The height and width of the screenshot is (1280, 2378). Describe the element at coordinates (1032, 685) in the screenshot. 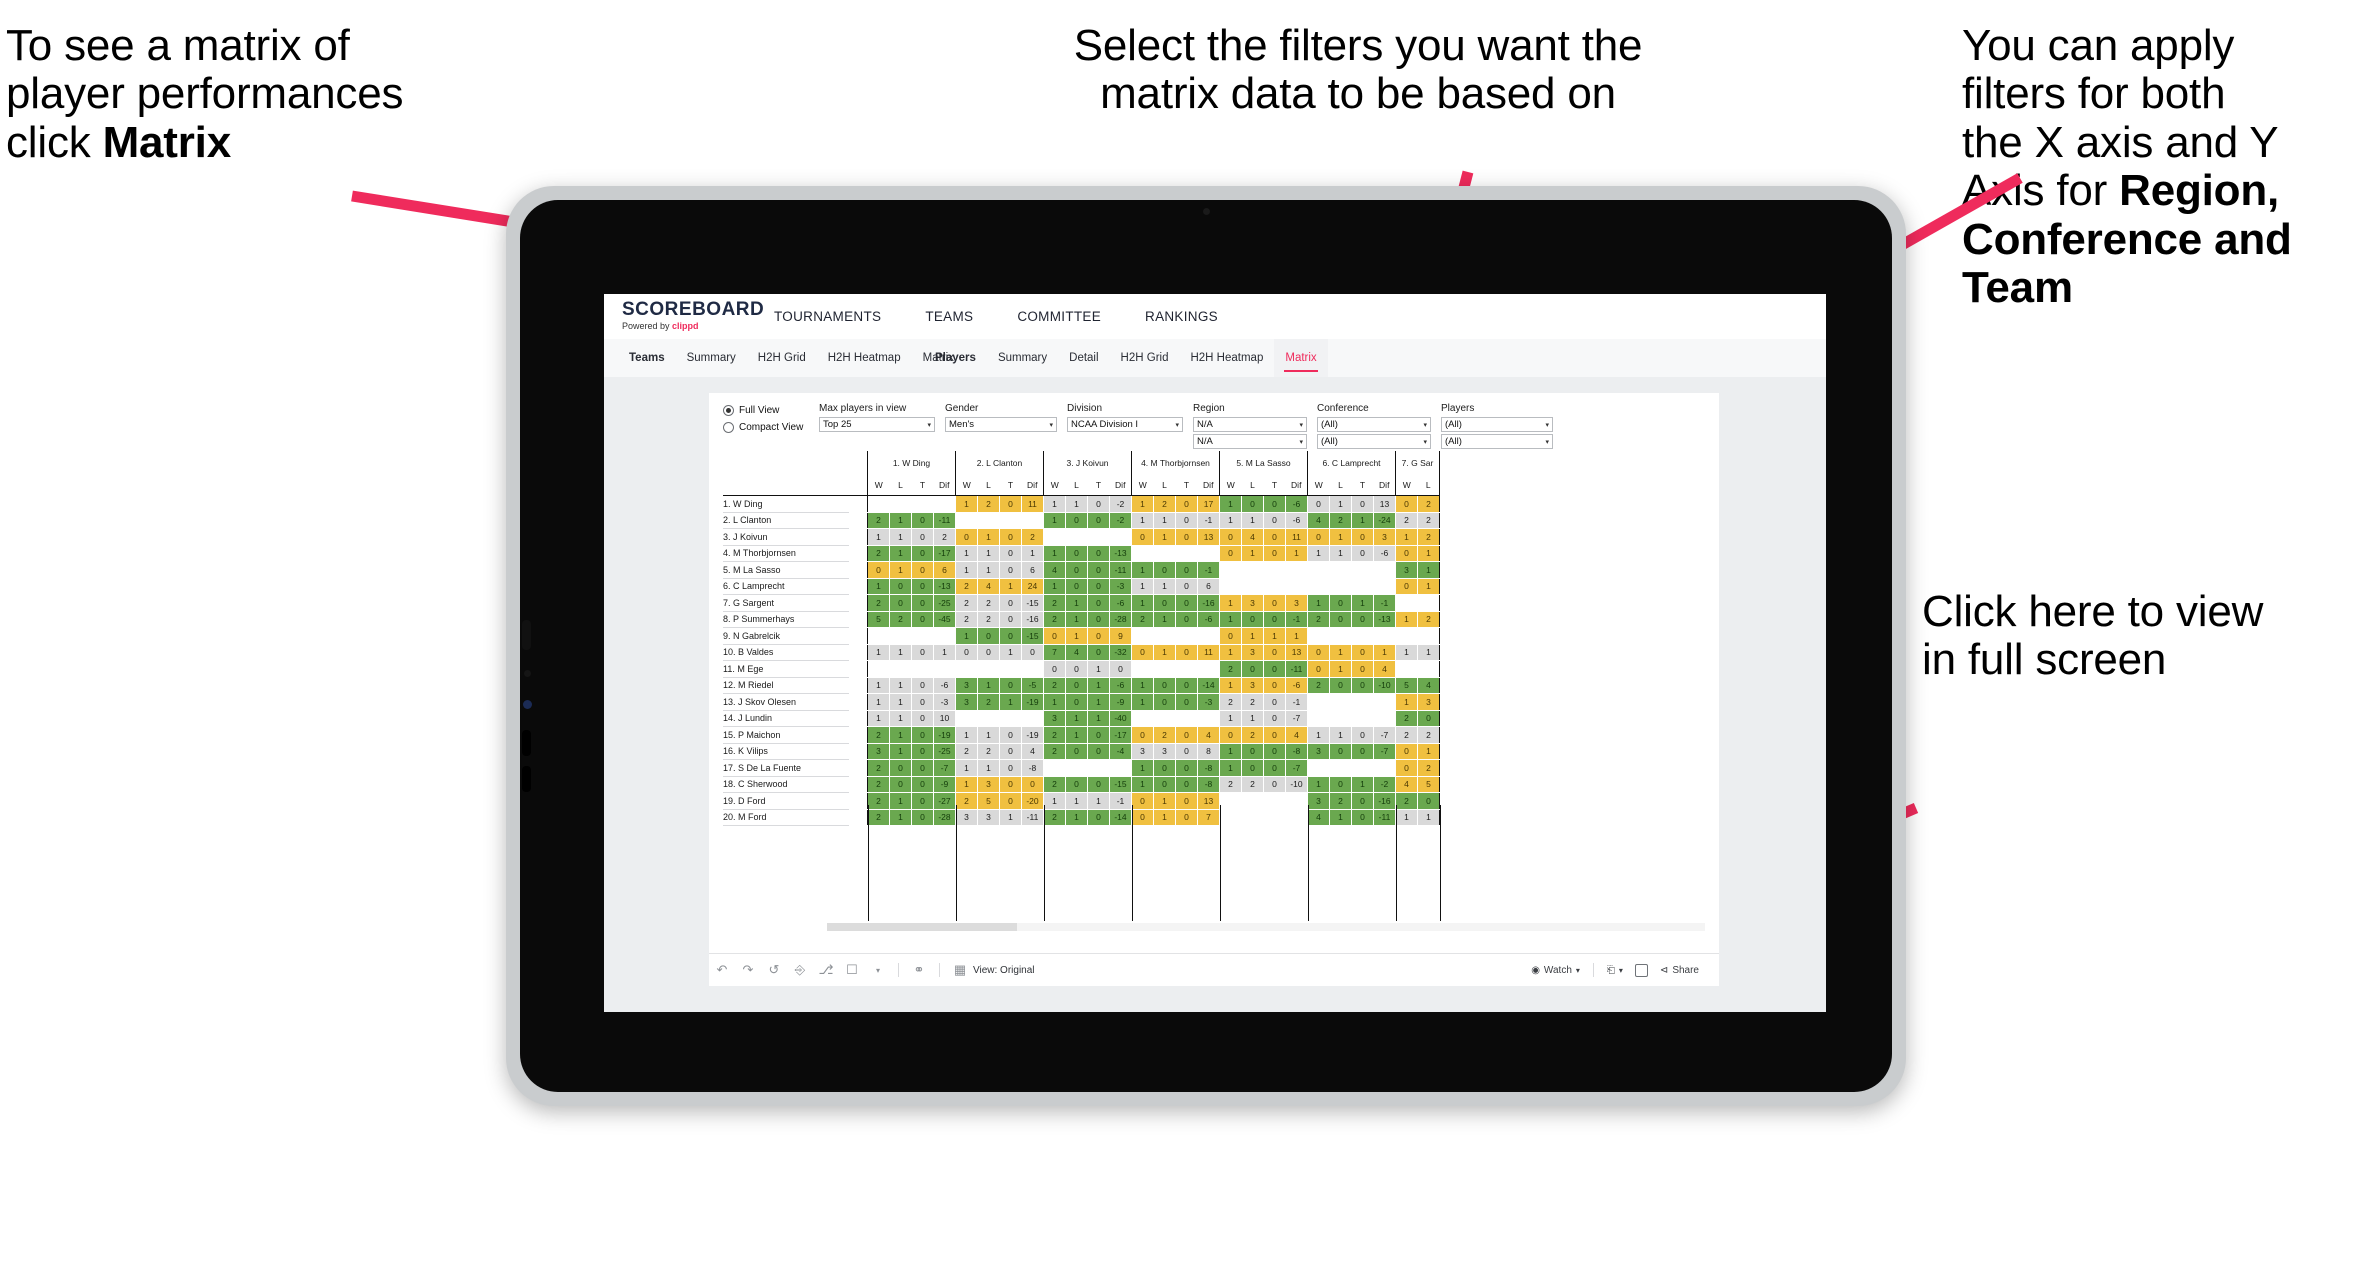

I see `matrix-cell: -5` at that location.